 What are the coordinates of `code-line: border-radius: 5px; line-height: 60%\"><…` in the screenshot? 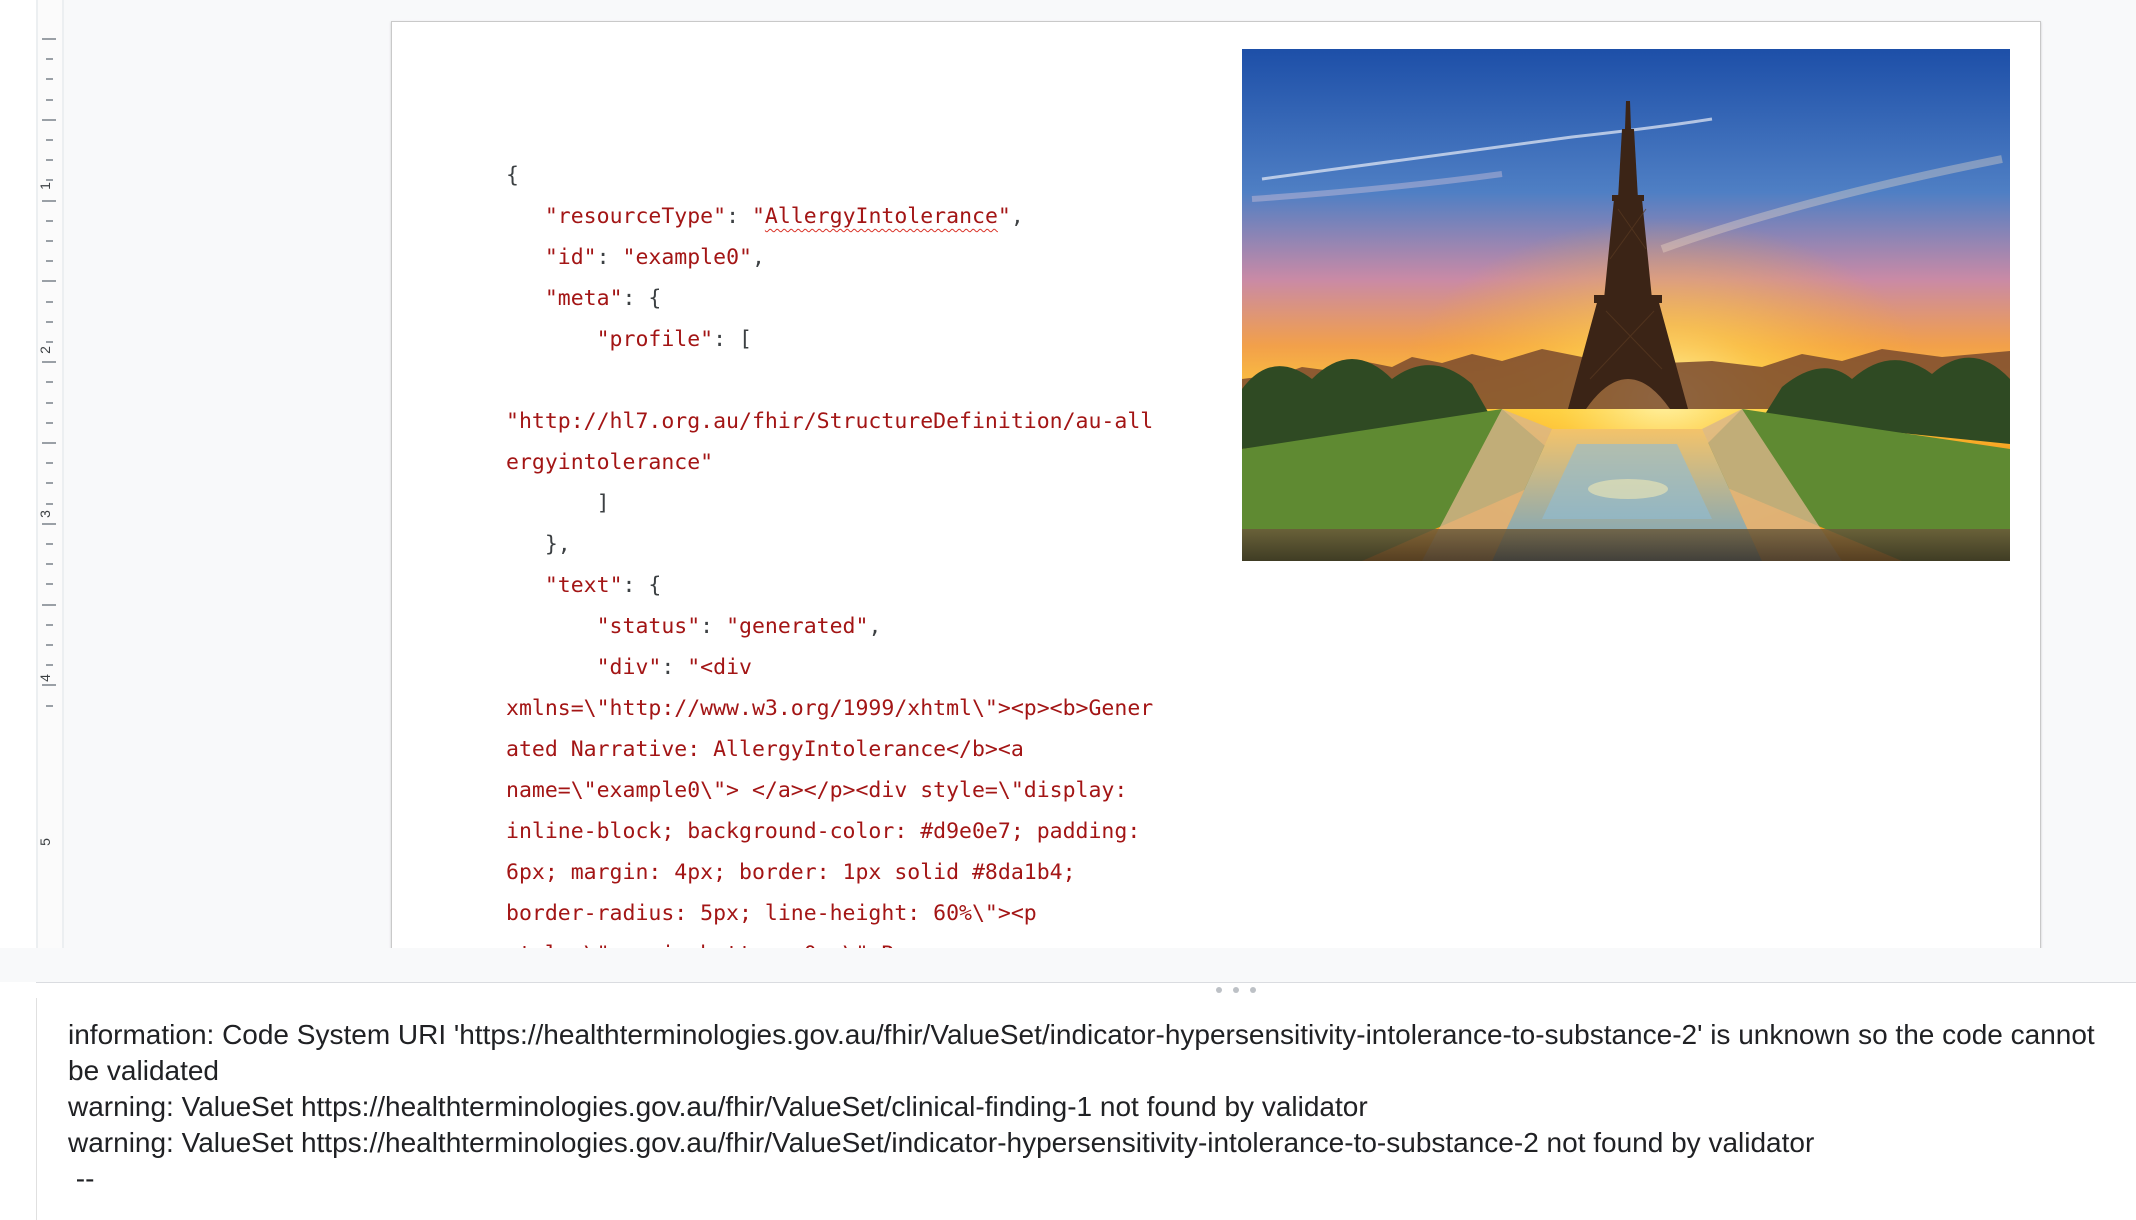 It's located at (856, 913).